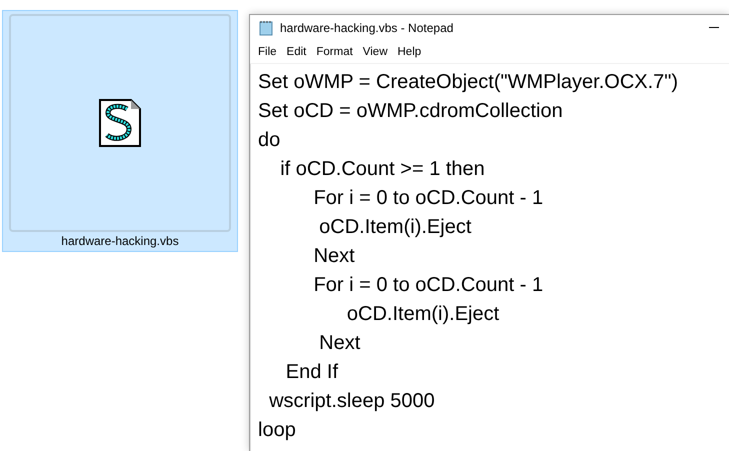 Image resolution: width=729 pixels, height=451 pixels. What do you see at coordinates (382, 169) in the screenshot?
I see `code-line: if oCD.Count >= 1 then` at bounding box center [382, 169].